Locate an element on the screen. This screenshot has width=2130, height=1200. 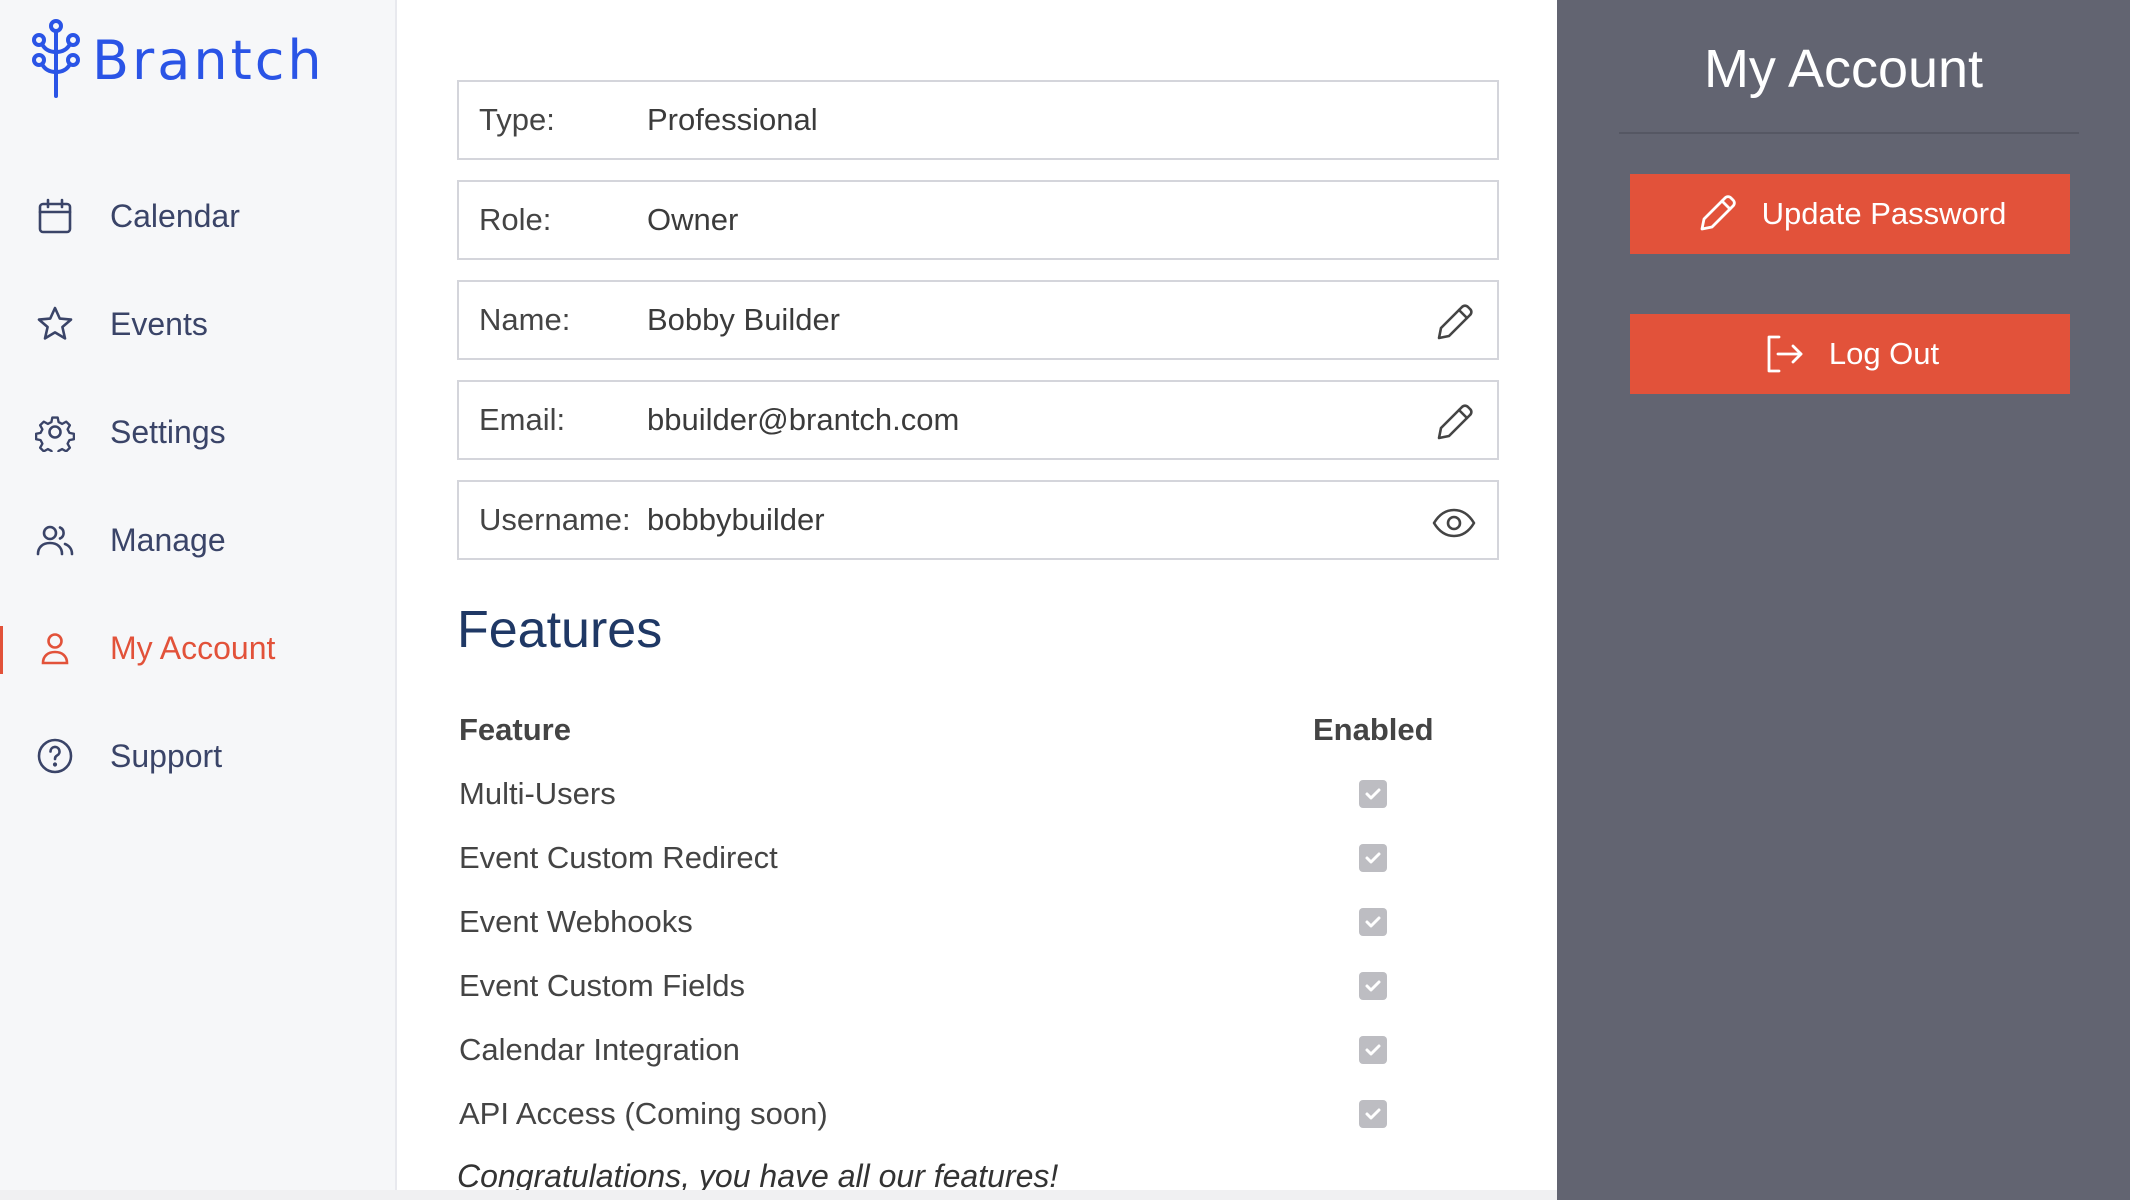
bottom-strip is located at coordinates (778, 1195).